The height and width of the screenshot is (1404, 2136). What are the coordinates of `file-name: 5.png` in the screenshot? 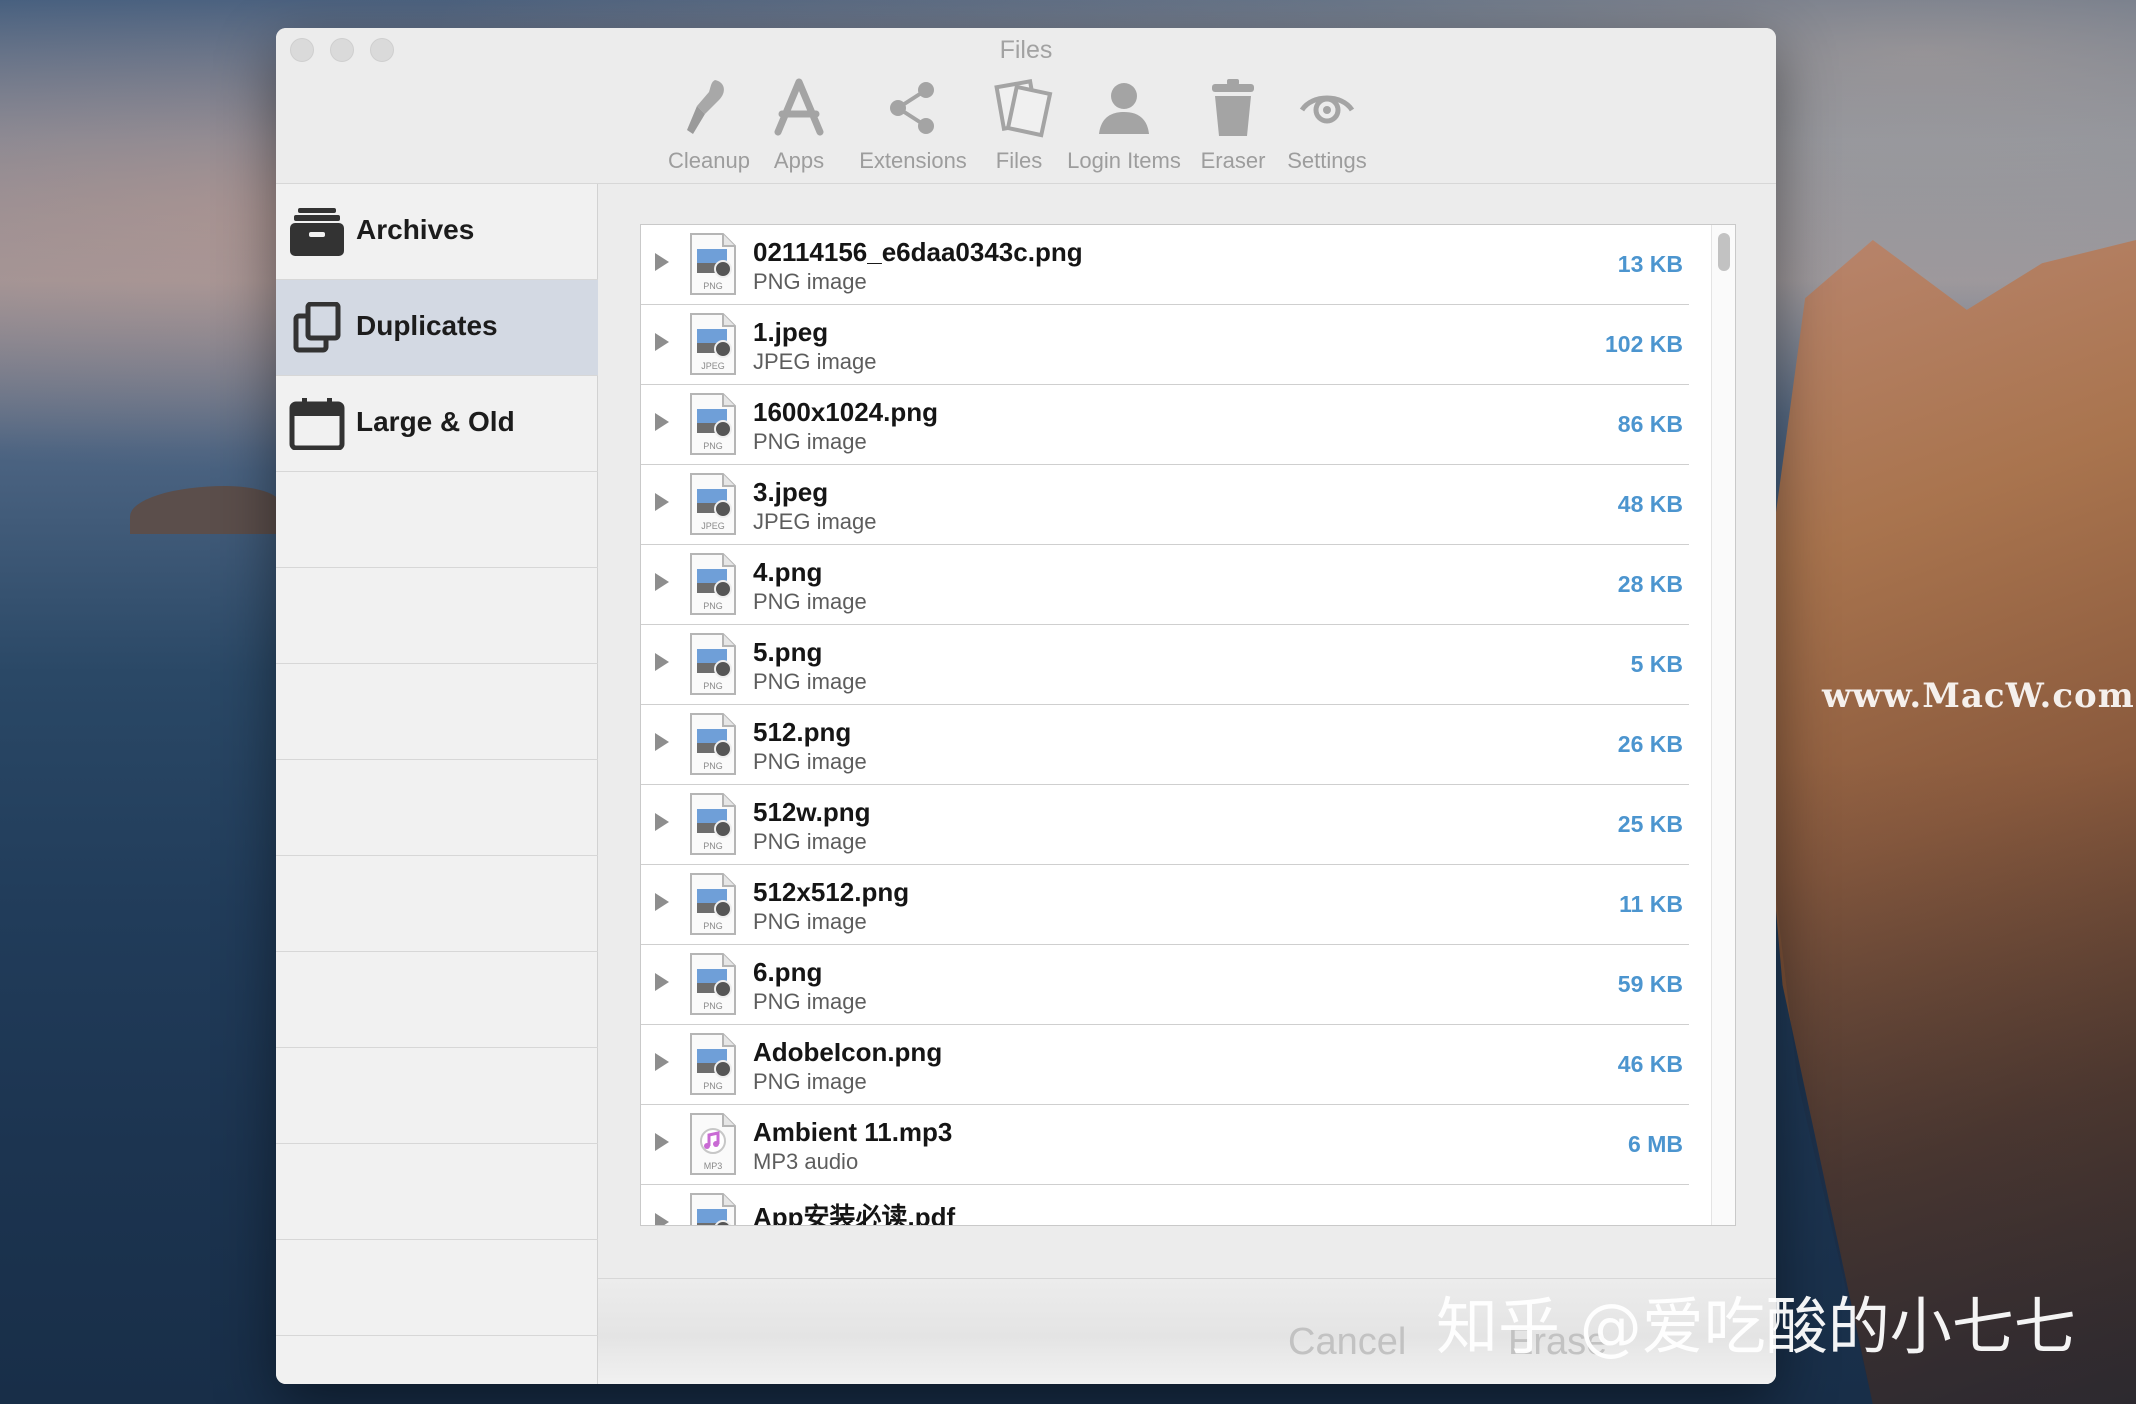 It's located at (788, 652).